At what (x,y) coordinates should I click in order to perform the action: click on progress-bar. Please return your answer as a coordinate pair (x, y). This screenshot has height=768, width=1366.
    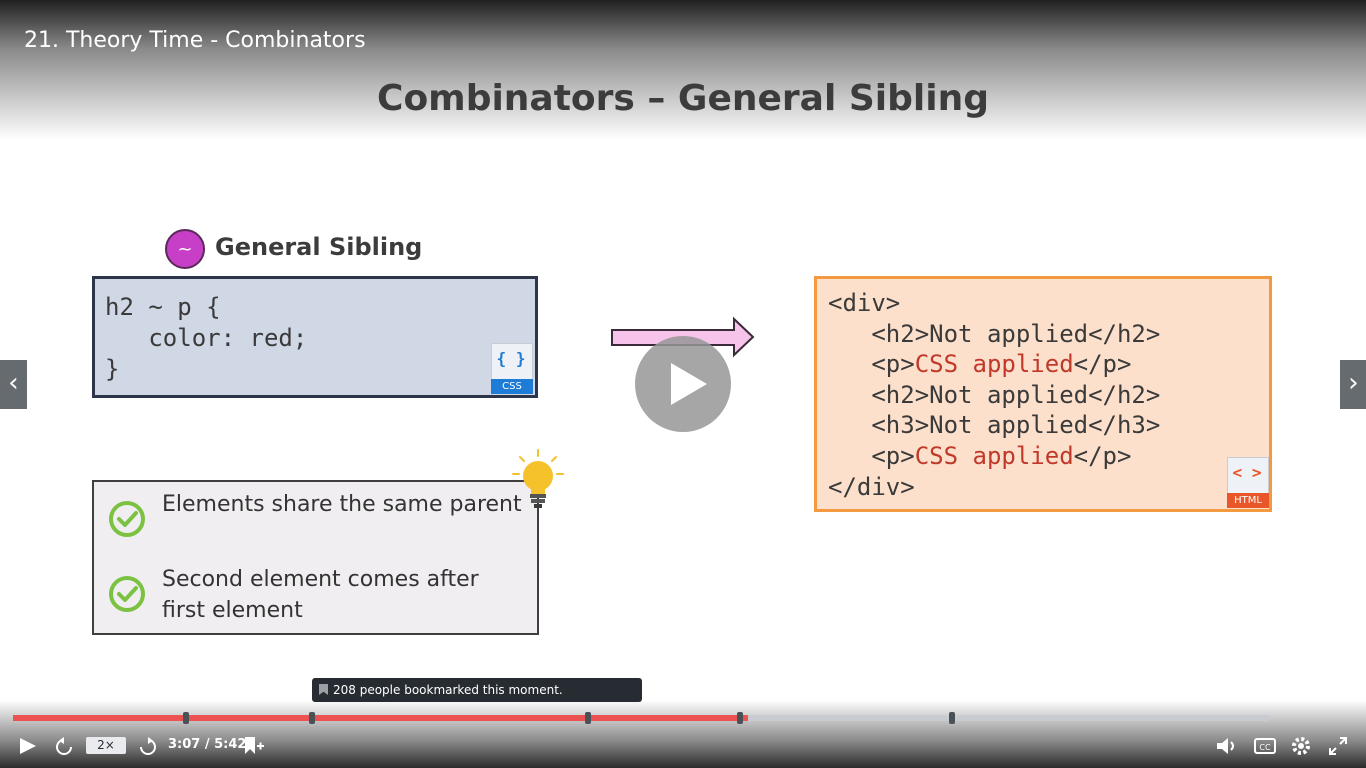
    Looking at the image, I should click on (641, 718).